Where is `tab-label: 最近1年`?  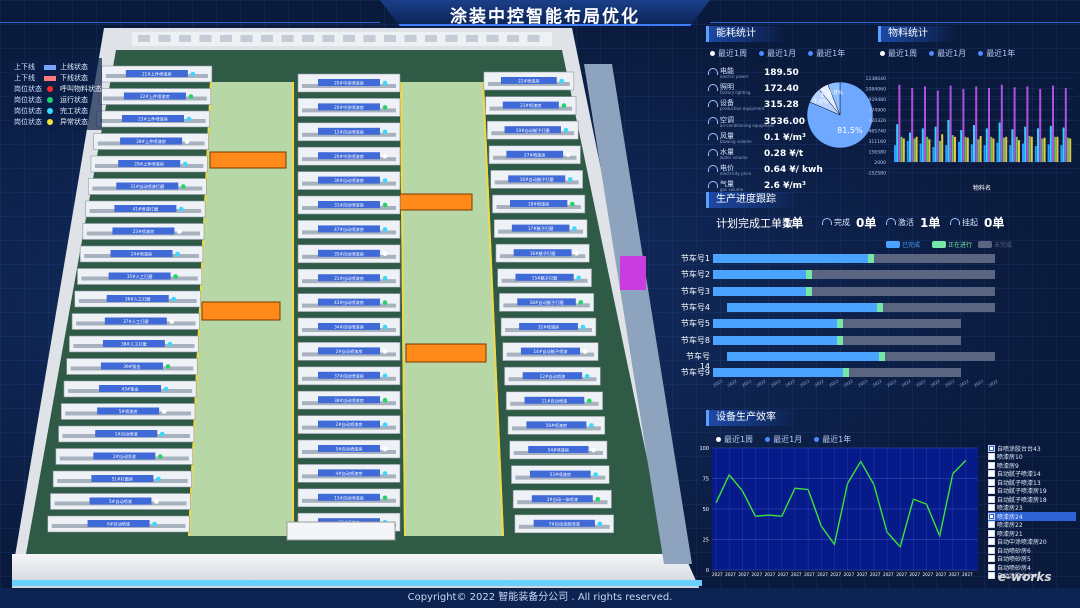
tab-label: 最近1年 is located at coordinates (830, 53).